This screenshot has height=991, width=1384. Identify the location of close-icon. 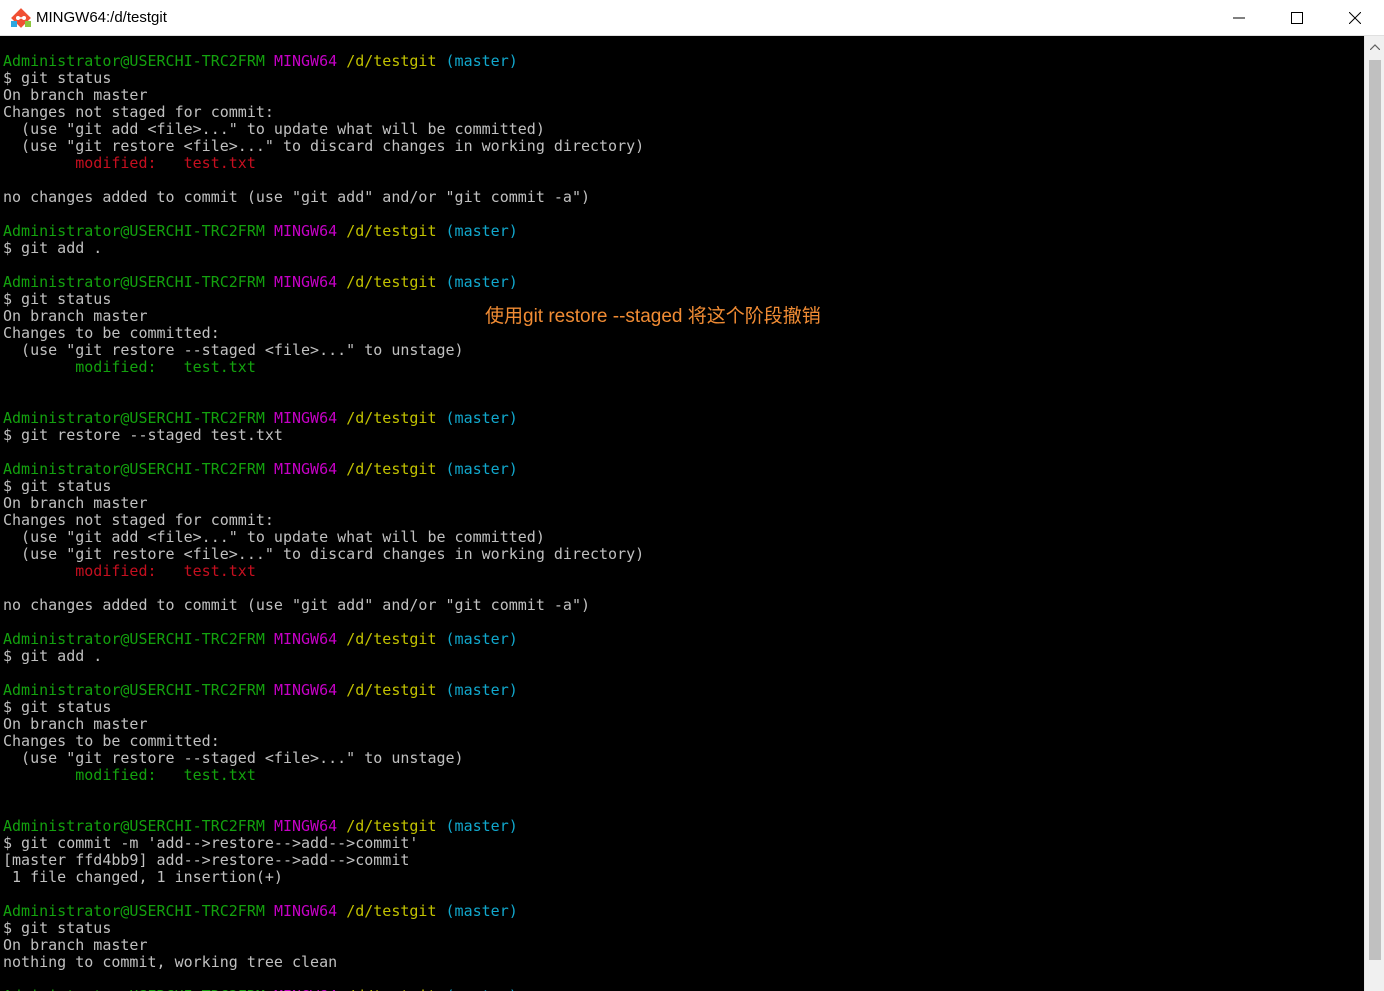
(1355, 18).